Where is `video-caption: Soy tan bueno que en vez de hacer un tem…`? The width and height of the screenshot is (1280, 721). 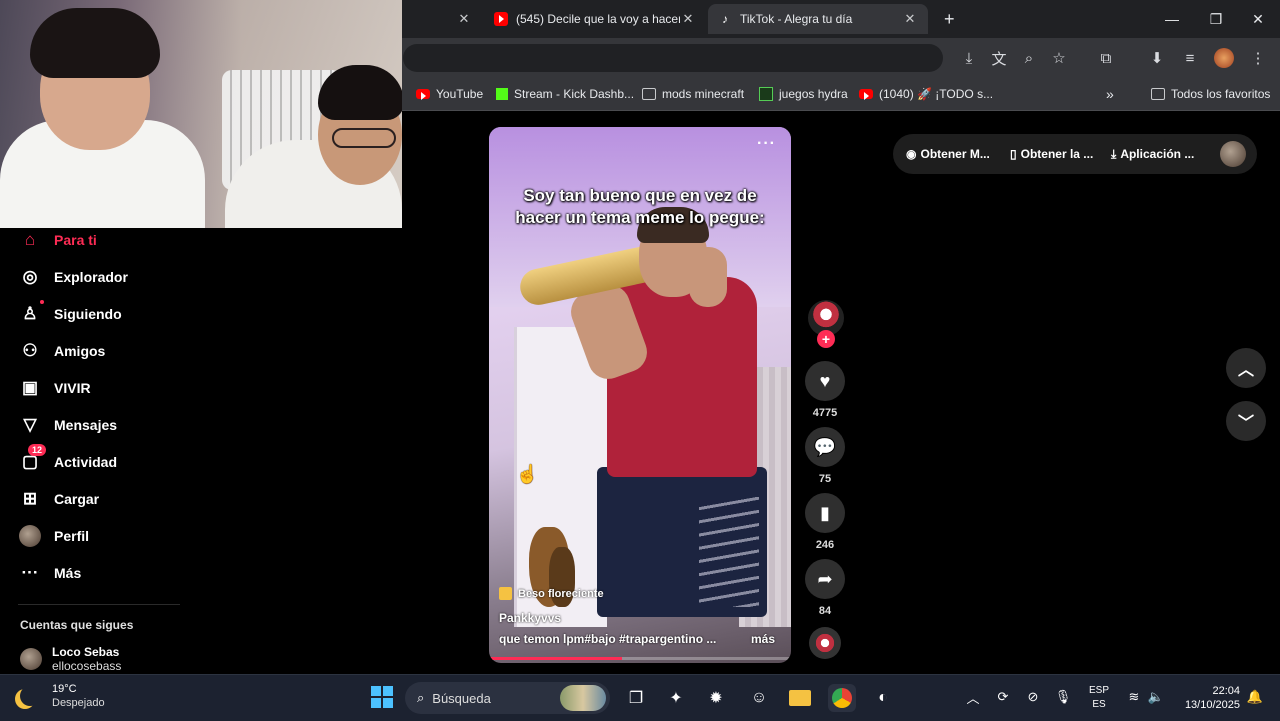
video-caption: Soy tan bueno que en vez de hacer un tem… is located at coordinates (640, 206).